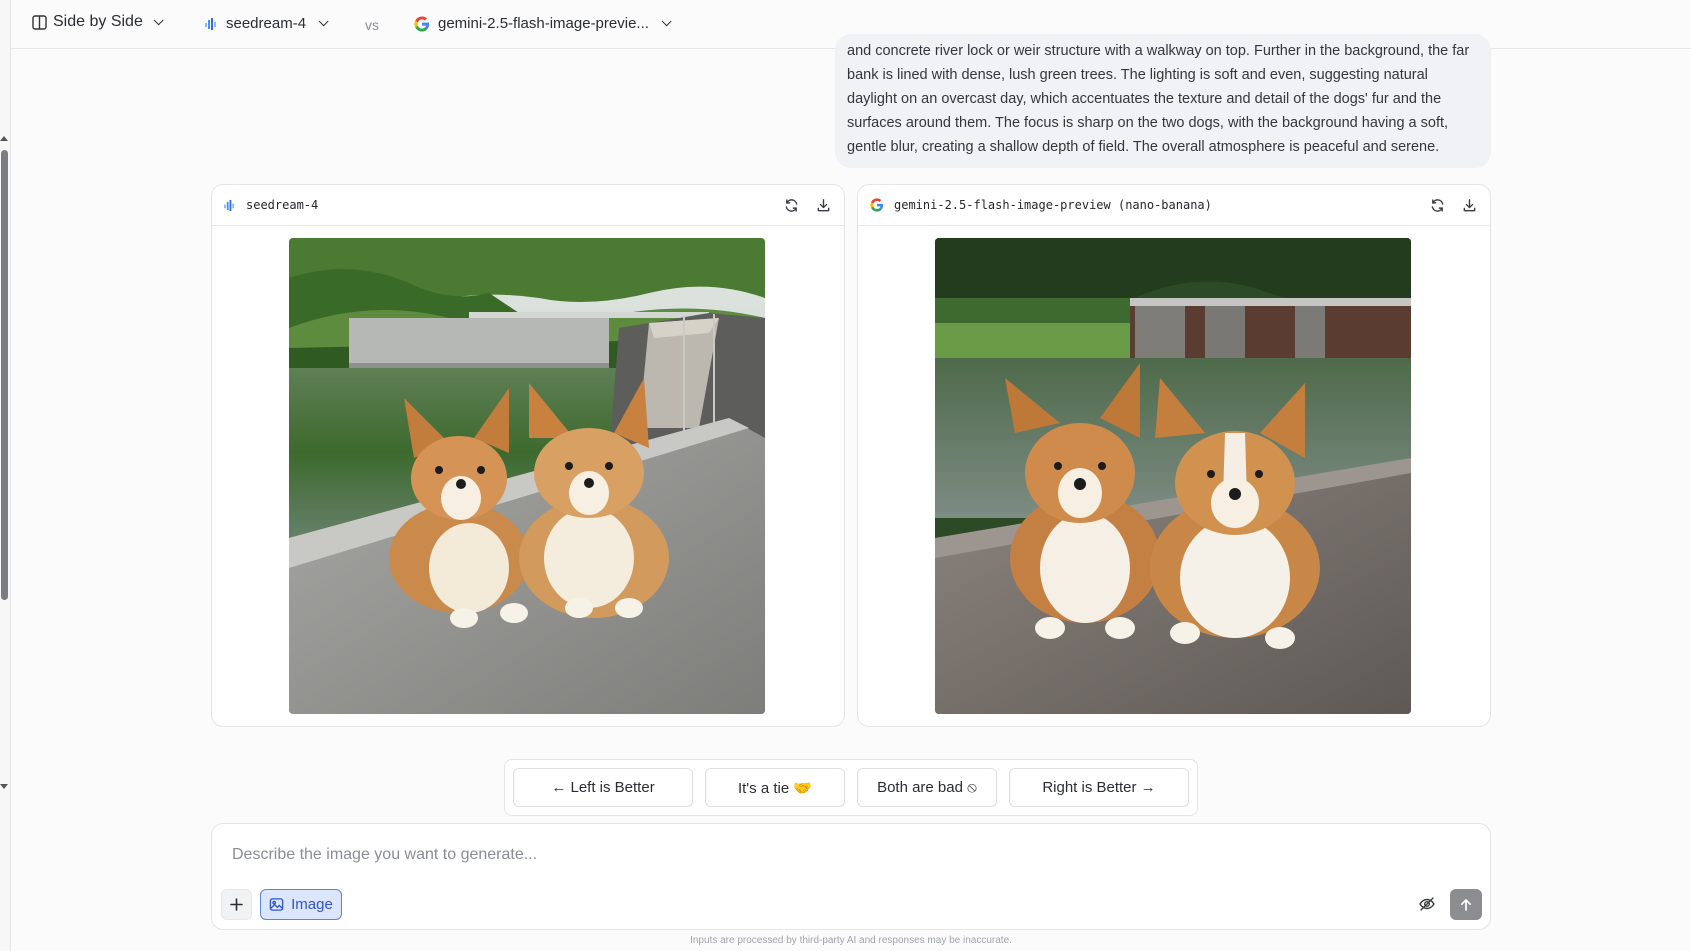 The image size is (1691, 951). Describe the element at coordinates (4, 786) in the screenshot. I see `scroll-down-icon` at that location.